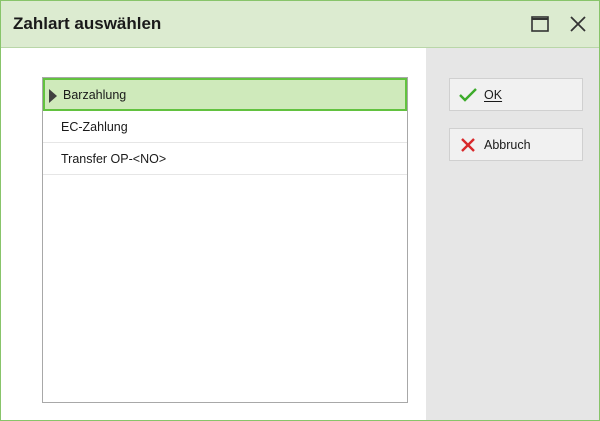  I want to click on list-item-label: EC-Zahlung, so click(94, 126).